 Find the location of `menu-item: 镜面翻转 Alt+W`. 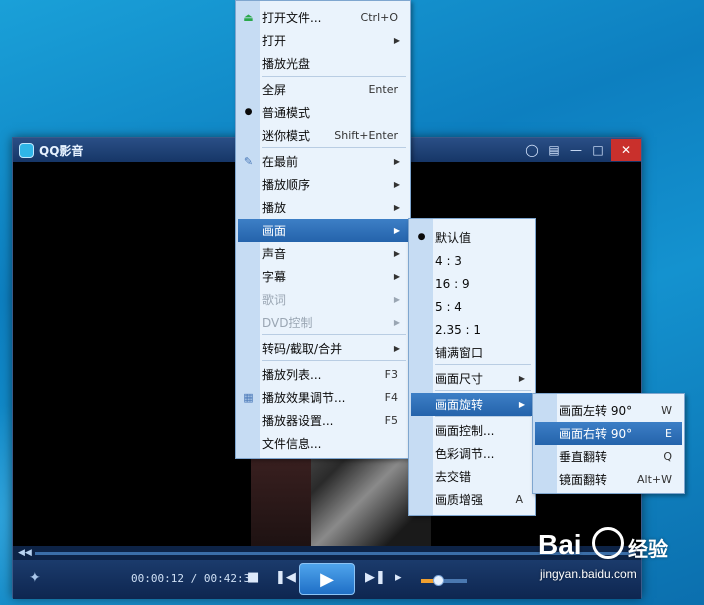

menu-item: 镜面翻转 Alt+W is located at coordinates (608, 479).